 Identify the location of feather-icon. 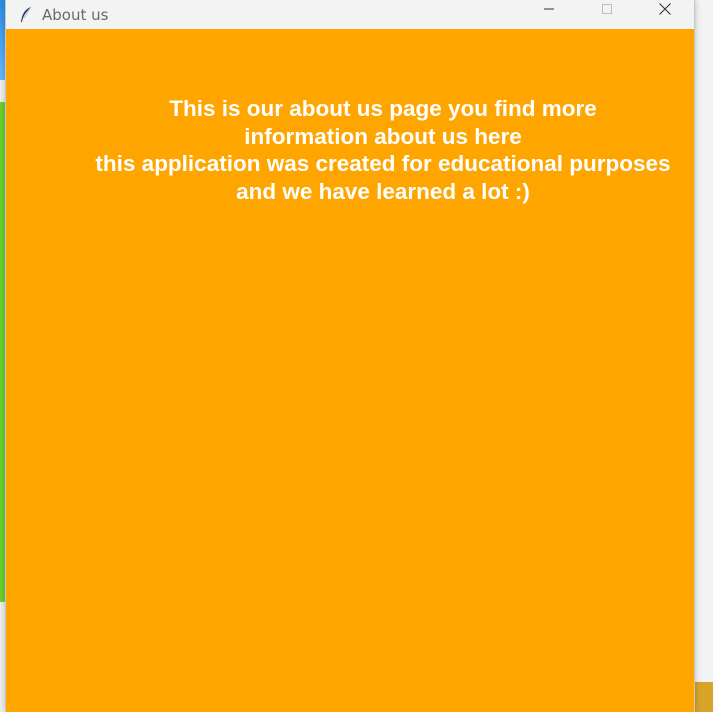
(26, 15).